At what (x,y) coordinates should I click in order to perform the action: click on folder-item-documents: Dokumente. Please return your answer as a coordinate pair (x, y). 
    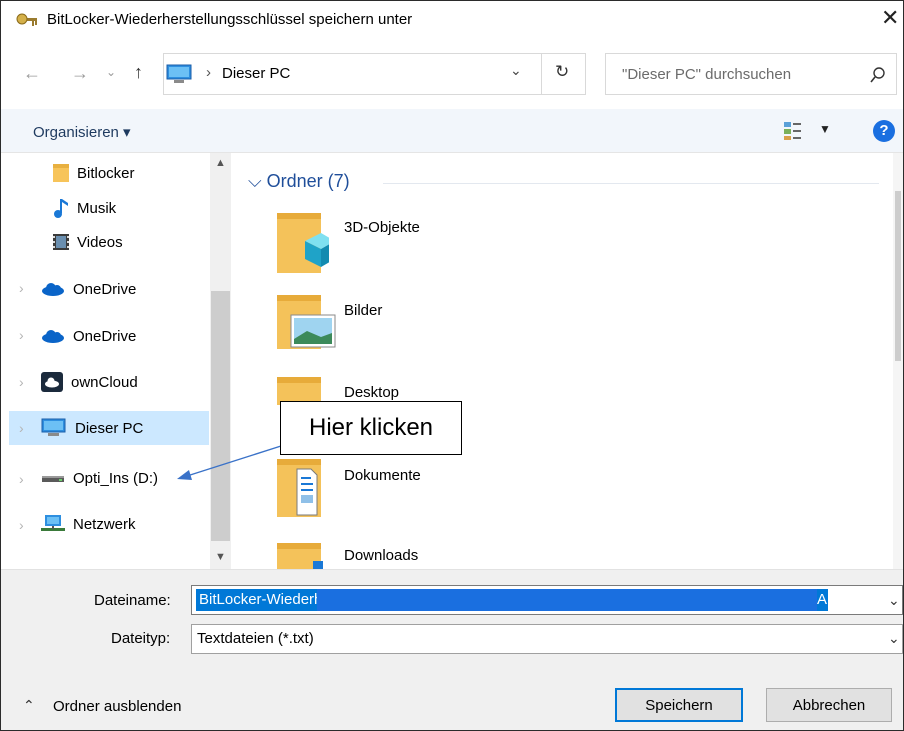
    Looking at the image, I should click on (373, 490).